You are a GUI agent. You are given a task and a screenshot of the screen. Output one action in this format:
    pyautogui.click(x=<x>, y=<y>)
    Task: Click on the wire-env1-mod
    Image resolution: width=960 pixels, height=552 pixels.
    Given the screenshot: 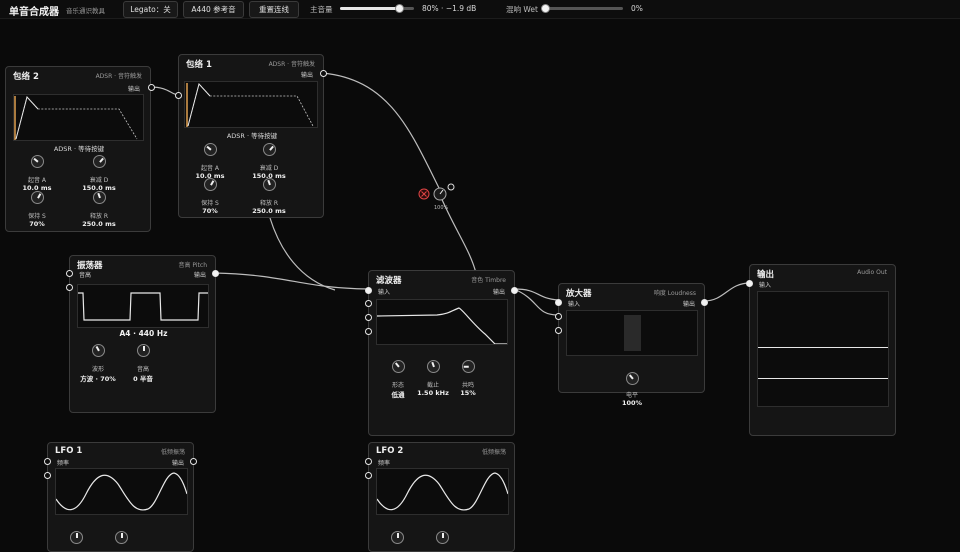 What is the action you would take?
    pyautogui.click(x=381, y=131)
    